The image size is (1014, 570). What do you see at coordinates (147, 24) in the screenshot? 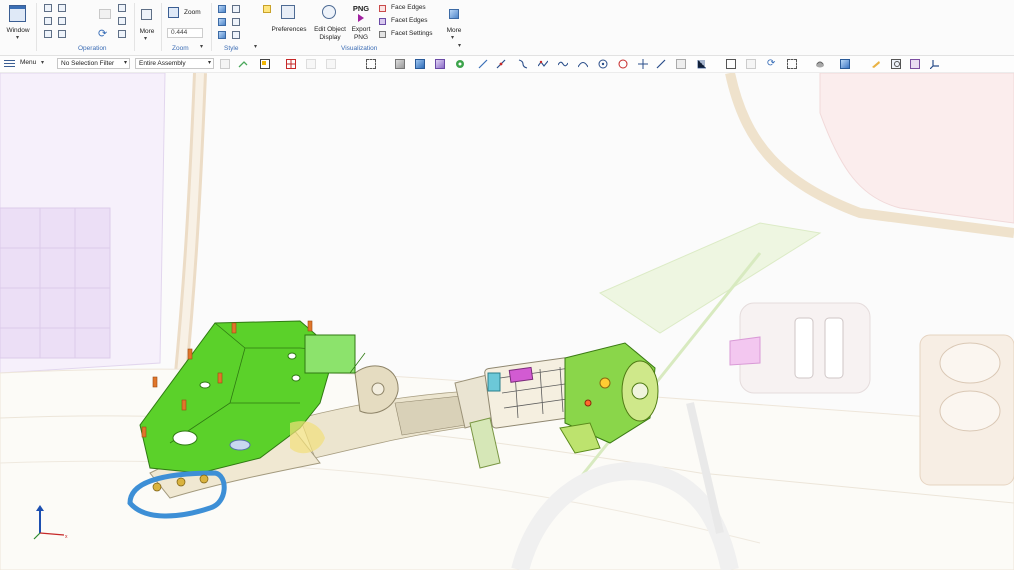
I see `more-button: More ▾` at bounding box center [147, 24].